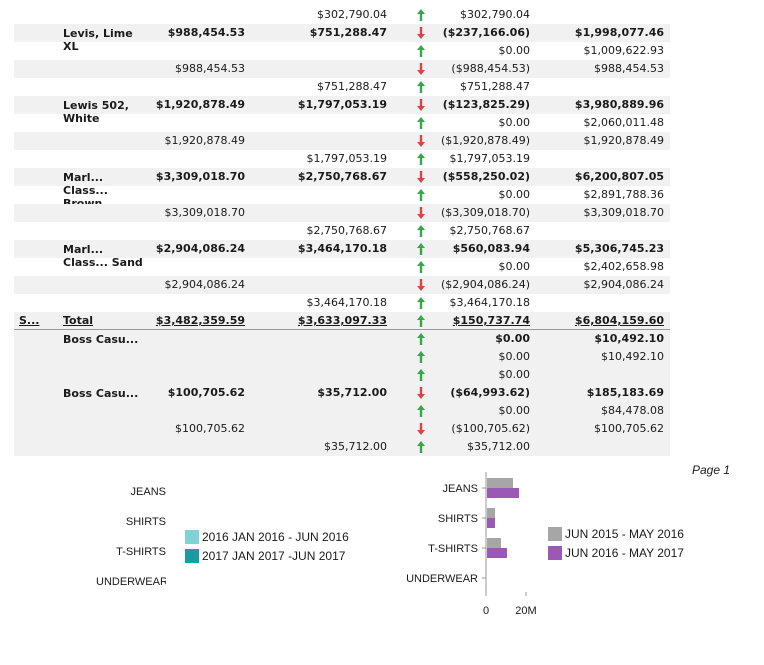 The width and height of the screenshot is (764, 665). What do you see at coordinates (274, 556) in the screenshot?
I see `legend-label: 2017 JAN 2017 -JUN 2017` at bounding box center [274, 556].